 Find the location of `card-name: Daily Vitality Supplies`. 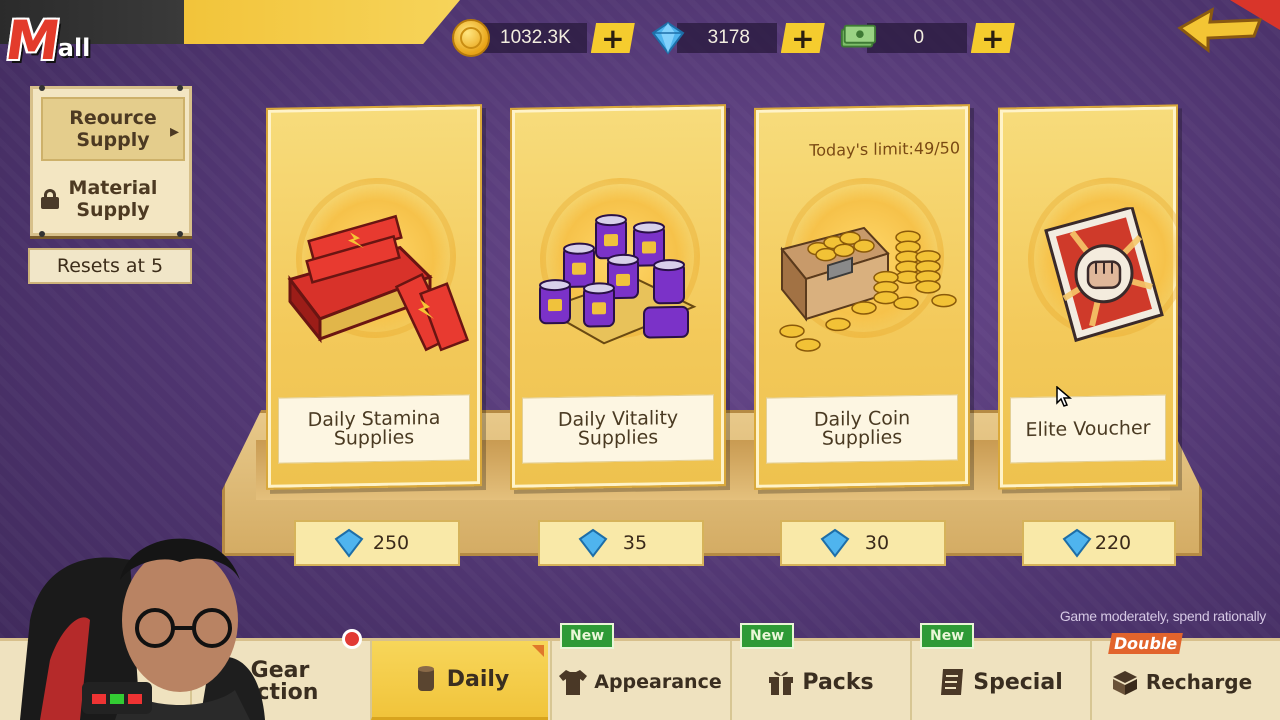

card-name: Daily Vitality Supplies is located at coordinates (618, 429).